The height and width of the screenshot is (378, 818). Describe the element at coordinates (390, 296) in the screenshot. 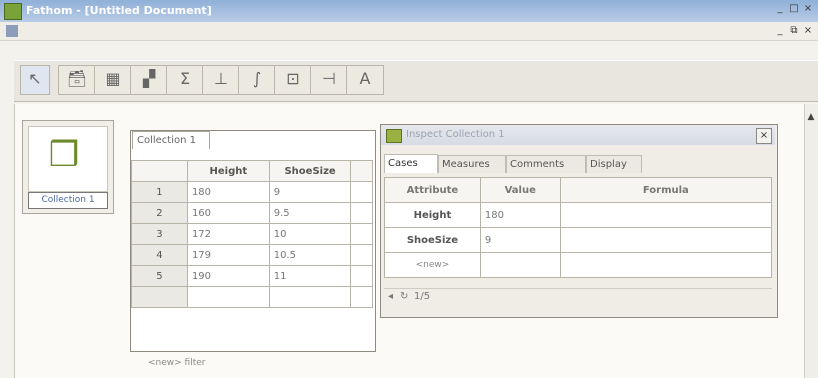

I see `prev-case-icon: ◂` at that location.